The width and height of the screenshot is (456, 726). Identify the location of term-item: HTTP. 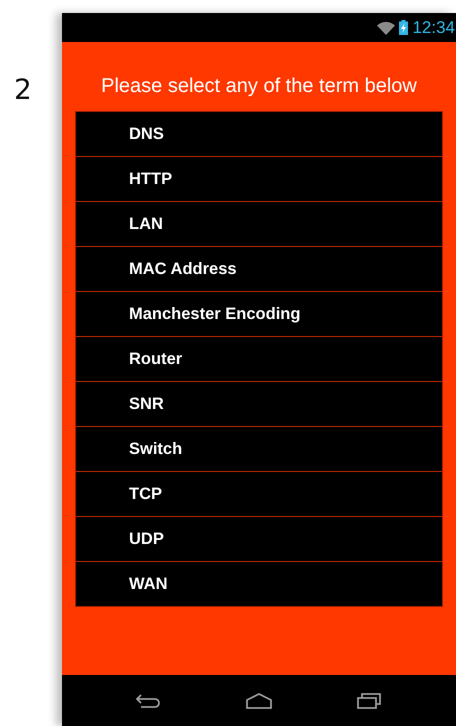
(259, 179).